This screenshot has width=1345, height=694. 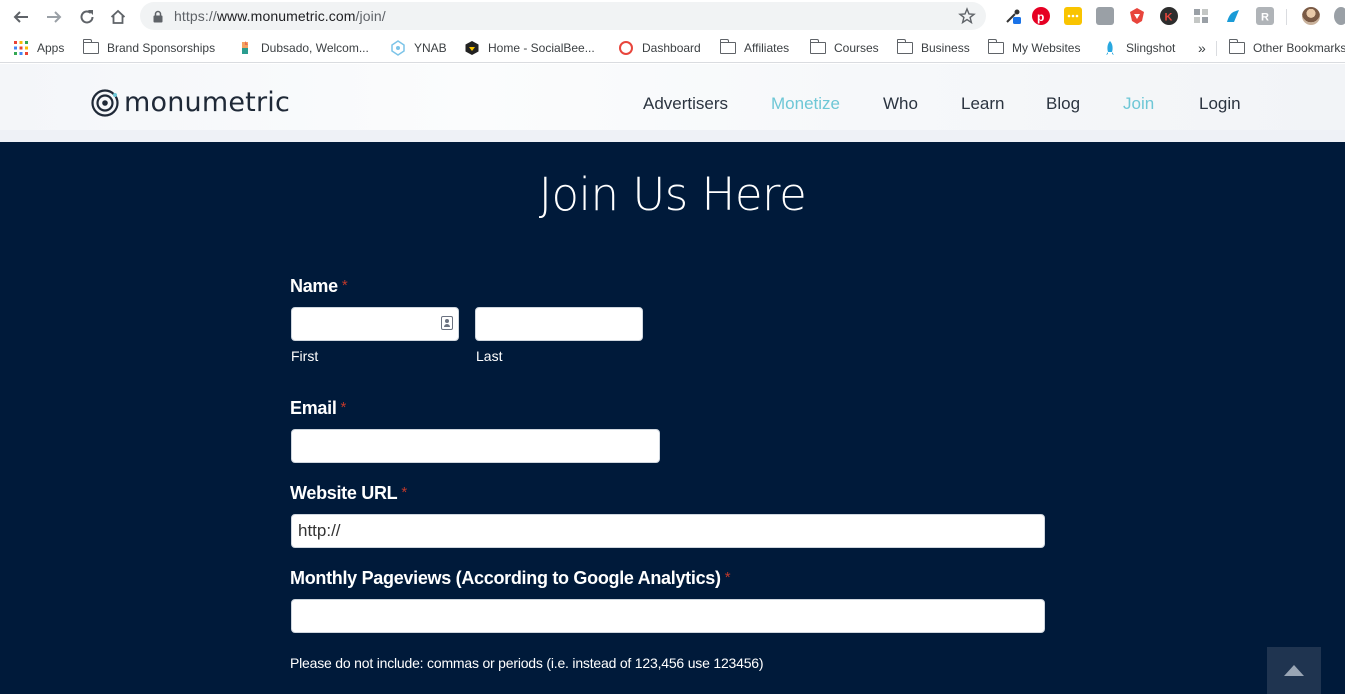 I want to click on caret-up-icon, so click(x=1294, y=670).